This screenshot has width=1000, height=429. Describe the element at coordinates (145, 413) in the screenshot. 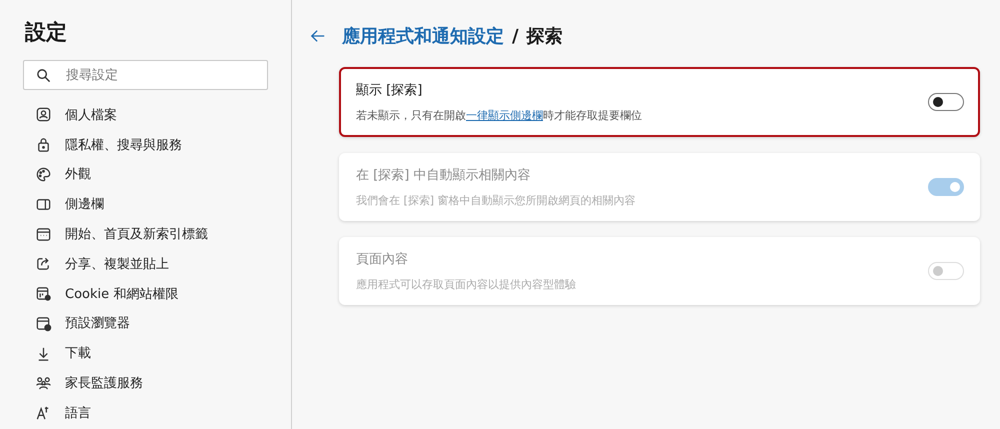

I see `sidebar-item: 語言` at that location.